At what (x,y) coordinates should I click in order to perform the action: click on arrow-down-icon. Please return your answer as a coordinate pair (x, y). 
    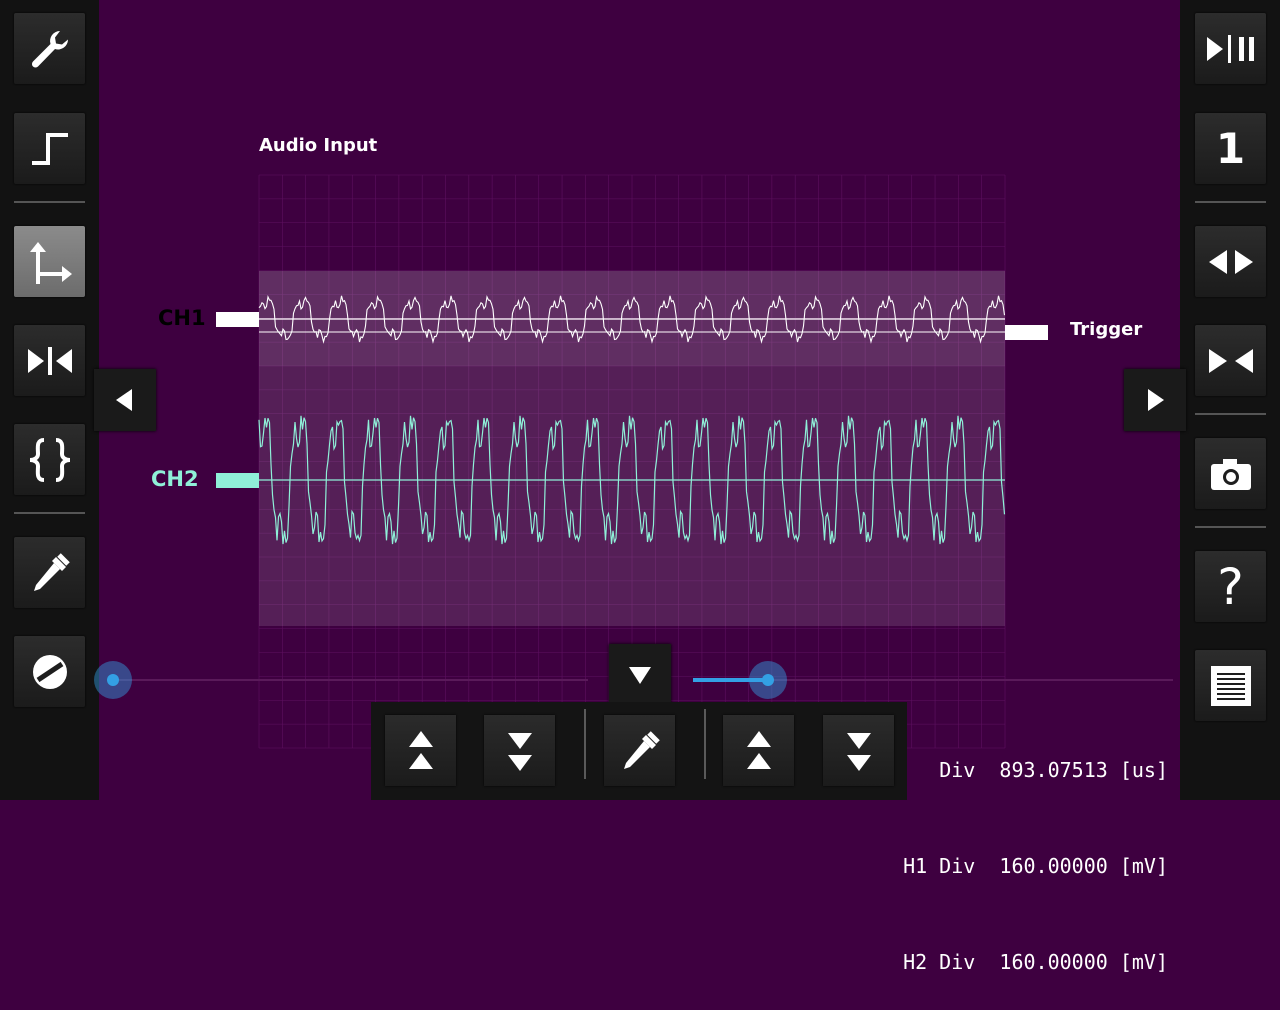
    Looking at the image, I should click on (640, 675).